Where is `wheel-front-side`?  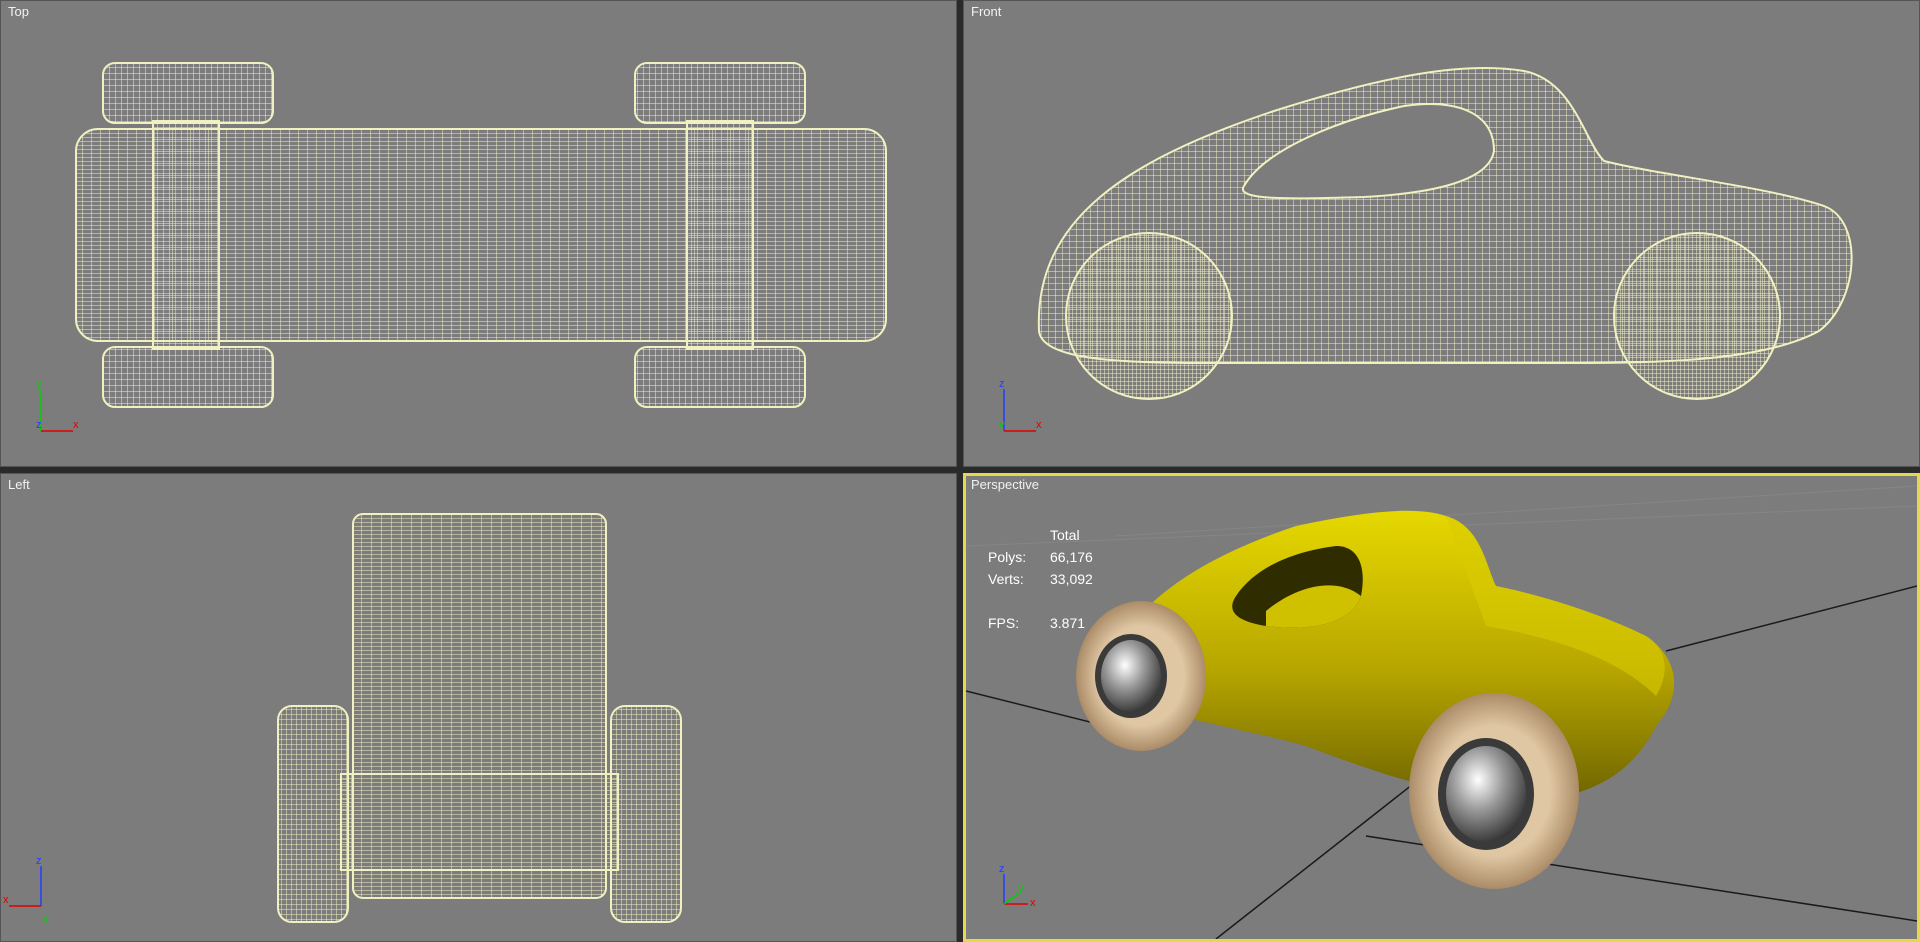
wheel-front-side is located at coordinates (1149, 316).